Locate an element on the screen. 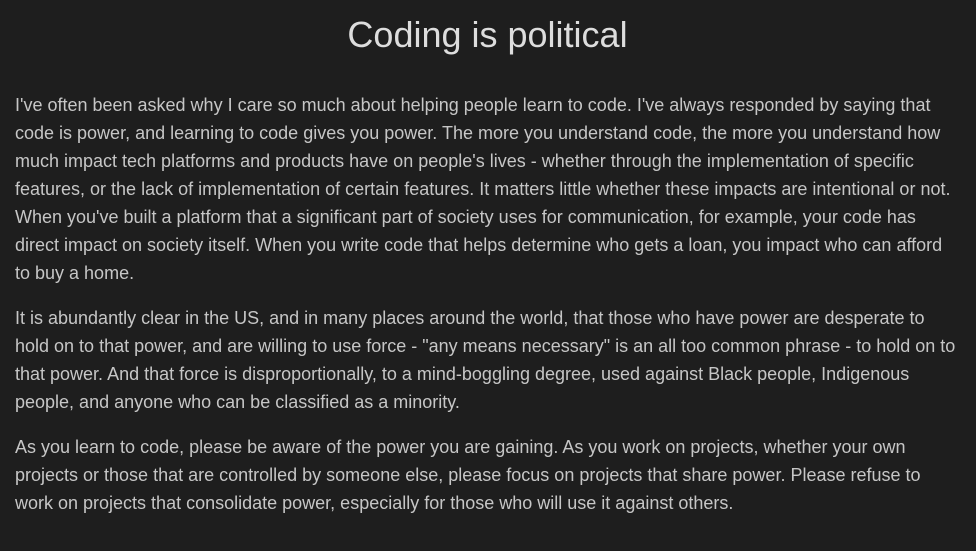  article-title: Coding is political is located at coordinates (487, 34).